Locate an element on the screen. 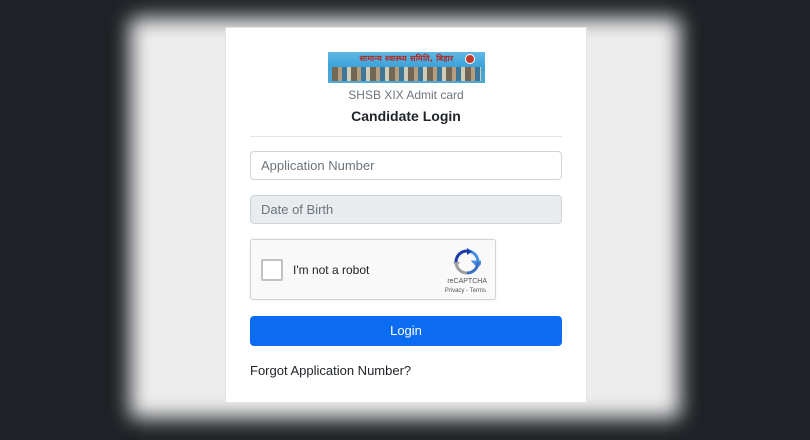  recaptcha-brand: reCAPTCHA is located at coordinates (467, 281).